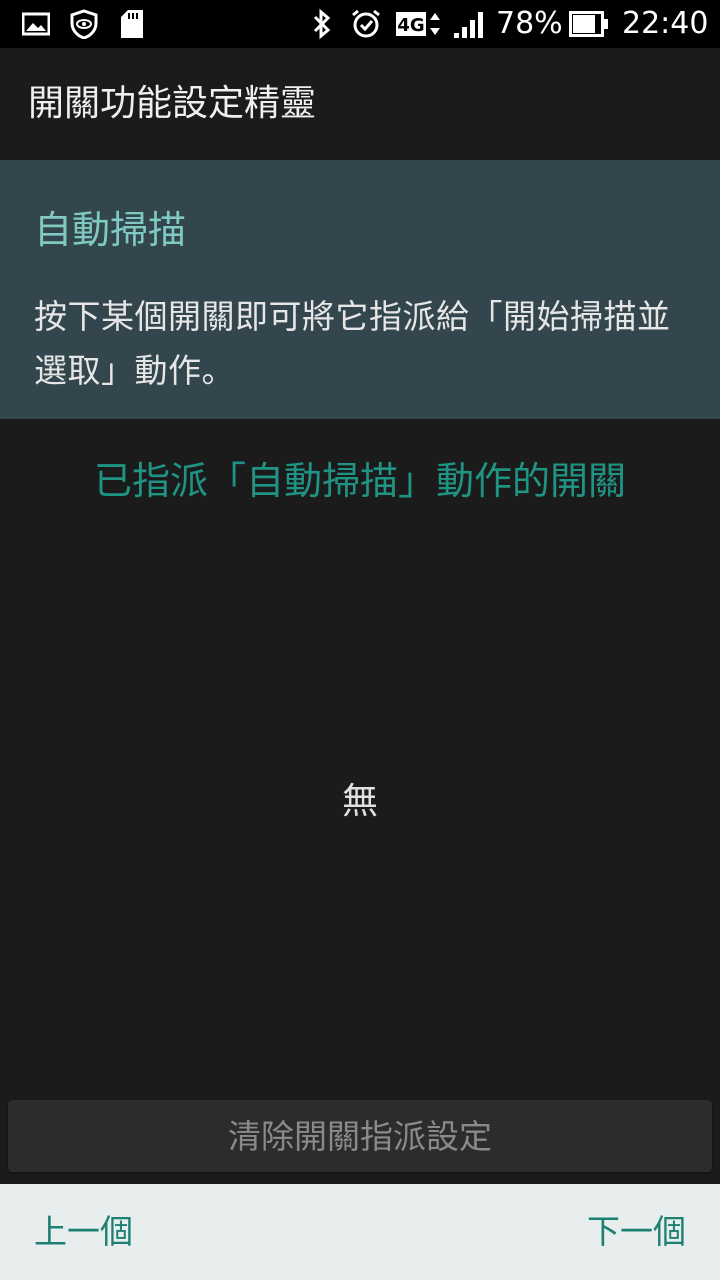 The image size is (720, 1280). I want to click on battery-percent: 78%, so click(529, 23).